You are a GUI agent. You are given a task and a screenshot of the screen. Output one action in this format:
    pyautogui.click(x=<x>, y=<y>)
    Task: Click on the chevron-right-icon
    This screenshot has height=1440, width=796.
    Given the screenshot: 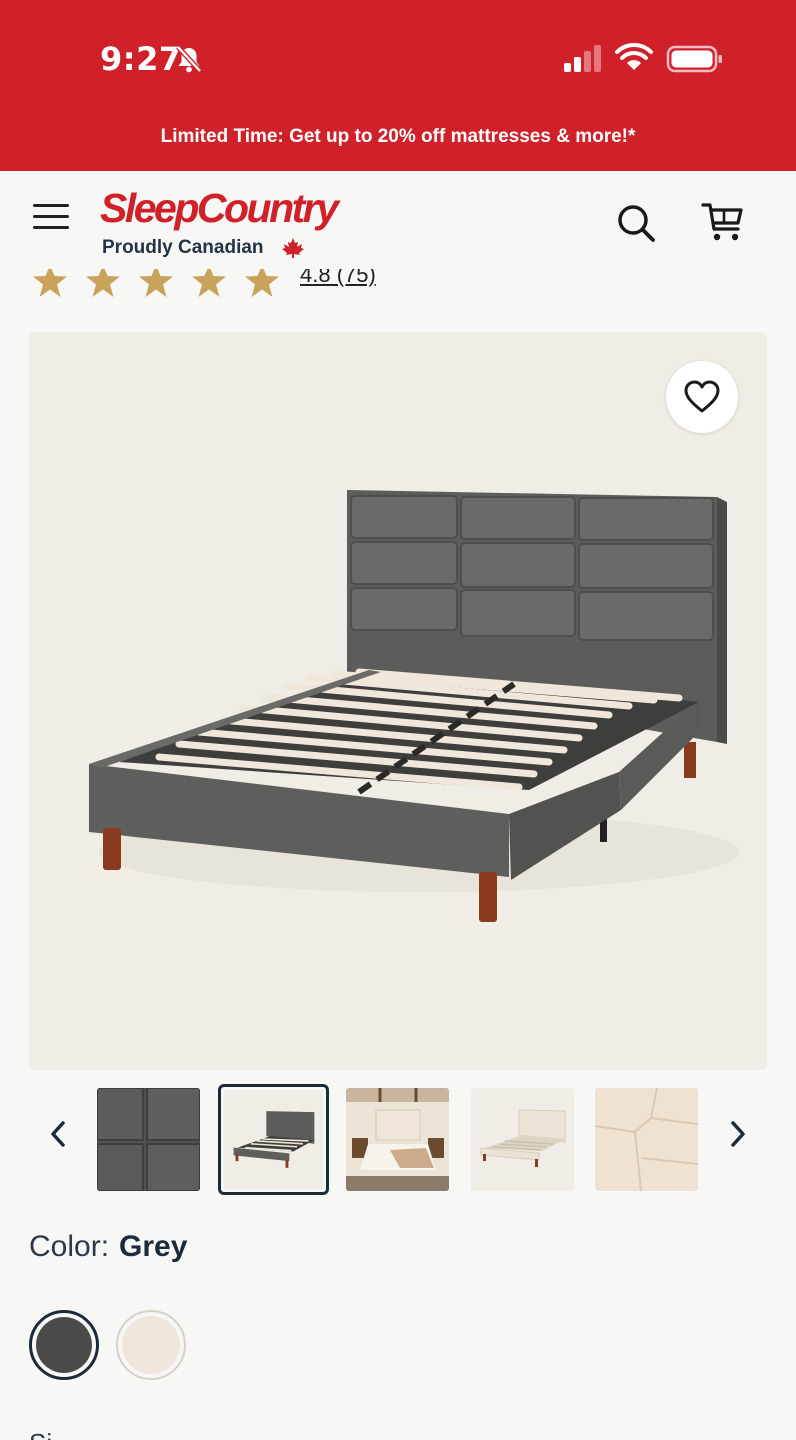 What is the action you would take?
    pyautogui.click(x=738, y=1134)
    